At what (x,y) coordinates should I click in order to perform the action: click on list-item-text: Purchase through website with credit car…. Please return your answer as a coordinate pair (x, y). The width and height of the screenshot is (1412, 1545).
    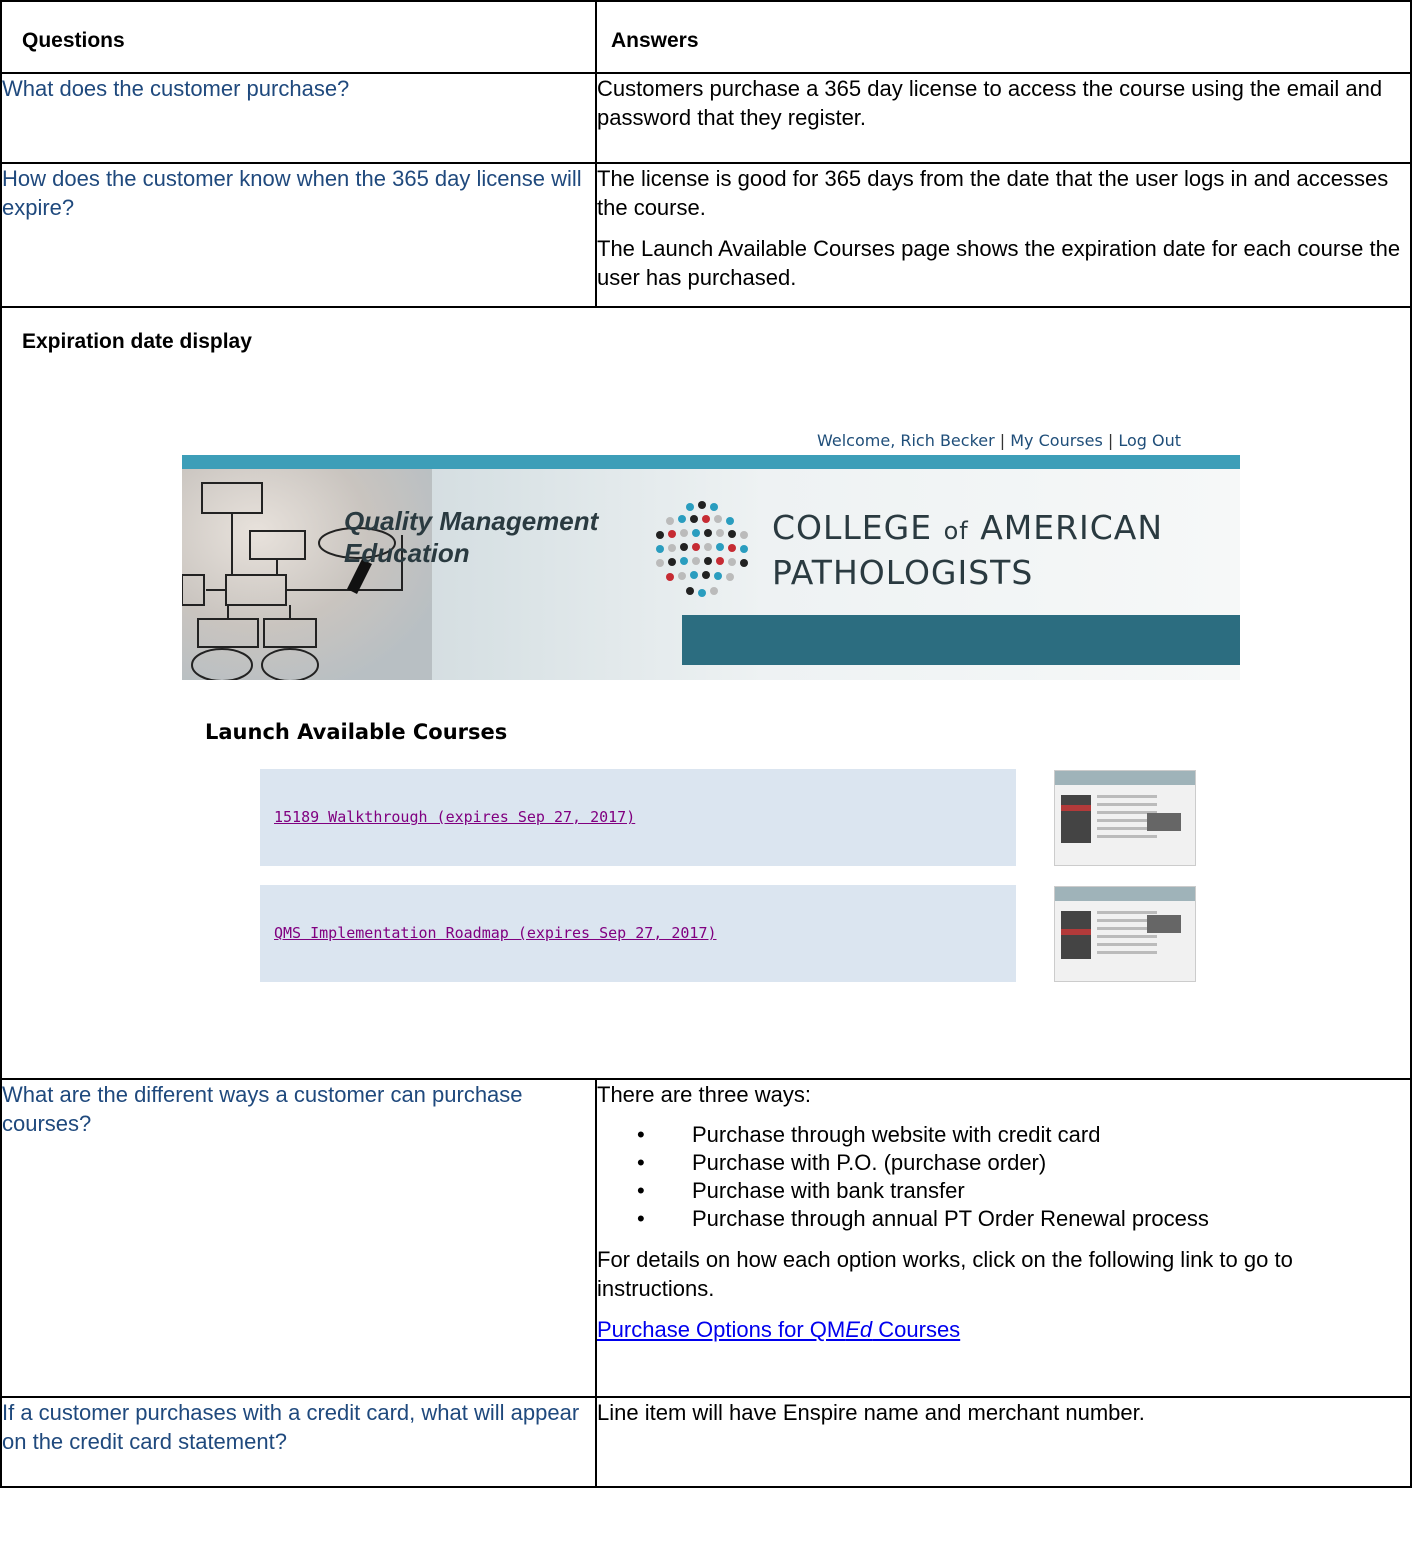
    Looking at the image, I should click on (896, 1134).